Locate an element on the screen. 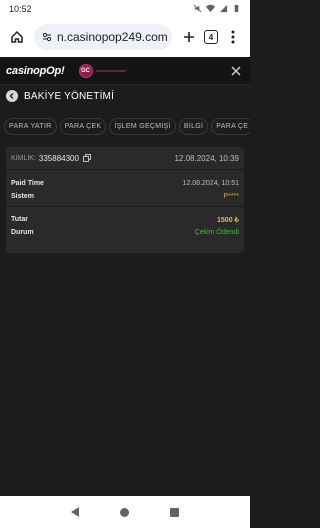  system-row: Sistem P**** is located at coordinates (125, 196).